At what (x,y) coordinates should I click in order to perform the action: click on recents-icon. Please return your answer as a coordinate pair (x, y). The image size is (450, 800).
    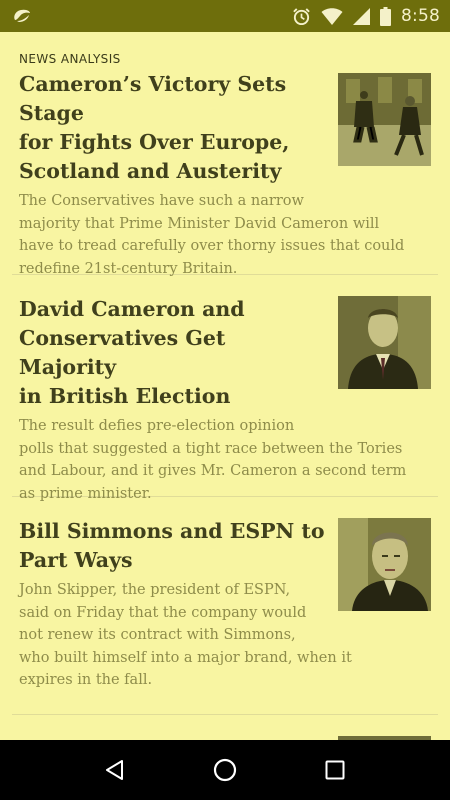
    Looking at the image, I should click on (335, 770).